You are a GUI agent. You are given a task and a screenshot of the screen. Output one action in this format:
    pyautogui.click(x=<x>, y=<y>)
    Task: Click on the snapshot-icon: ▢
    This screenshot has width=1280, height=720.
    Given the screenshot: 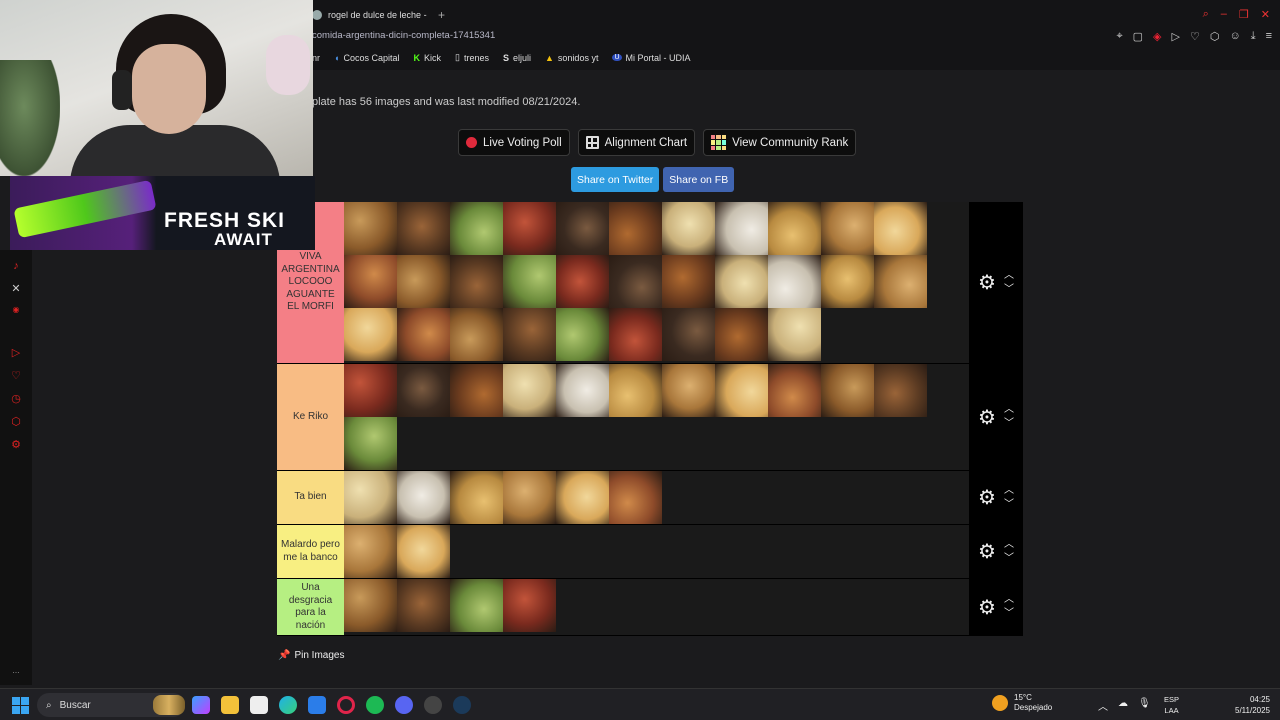 What is the action you would take?
    pyautogui.click(x=1138, y=36)
    